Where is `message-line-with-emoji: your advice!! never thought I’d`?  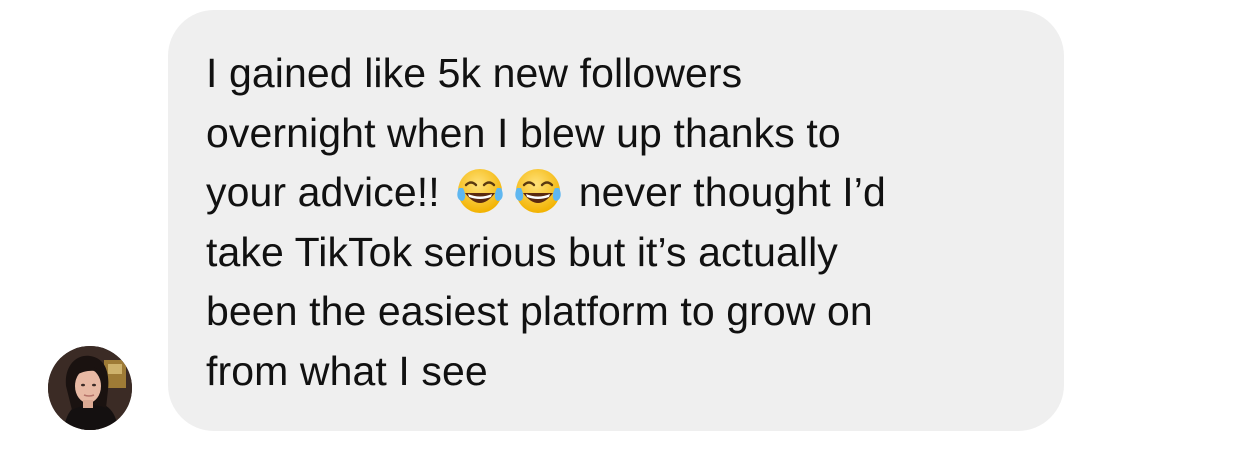 message-line-with-emoji: your advice!! never thought I’d is located at coordinates (616, 193).